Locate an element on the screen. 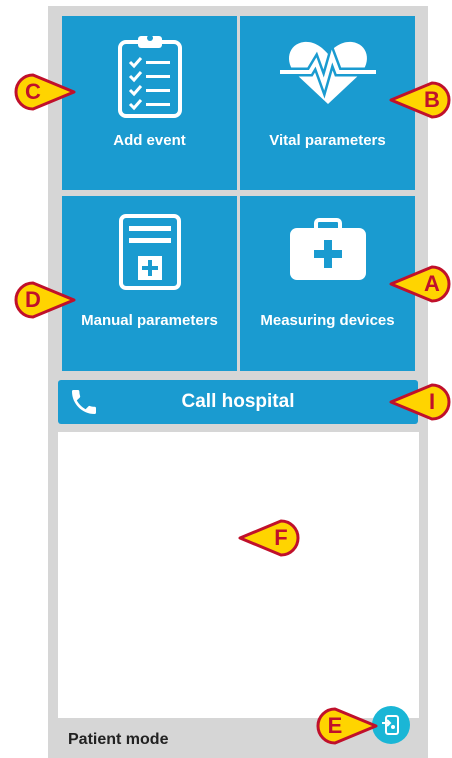 This screenshot has width=452, height=758. callout-c: C is located at coordinates (45, 92).